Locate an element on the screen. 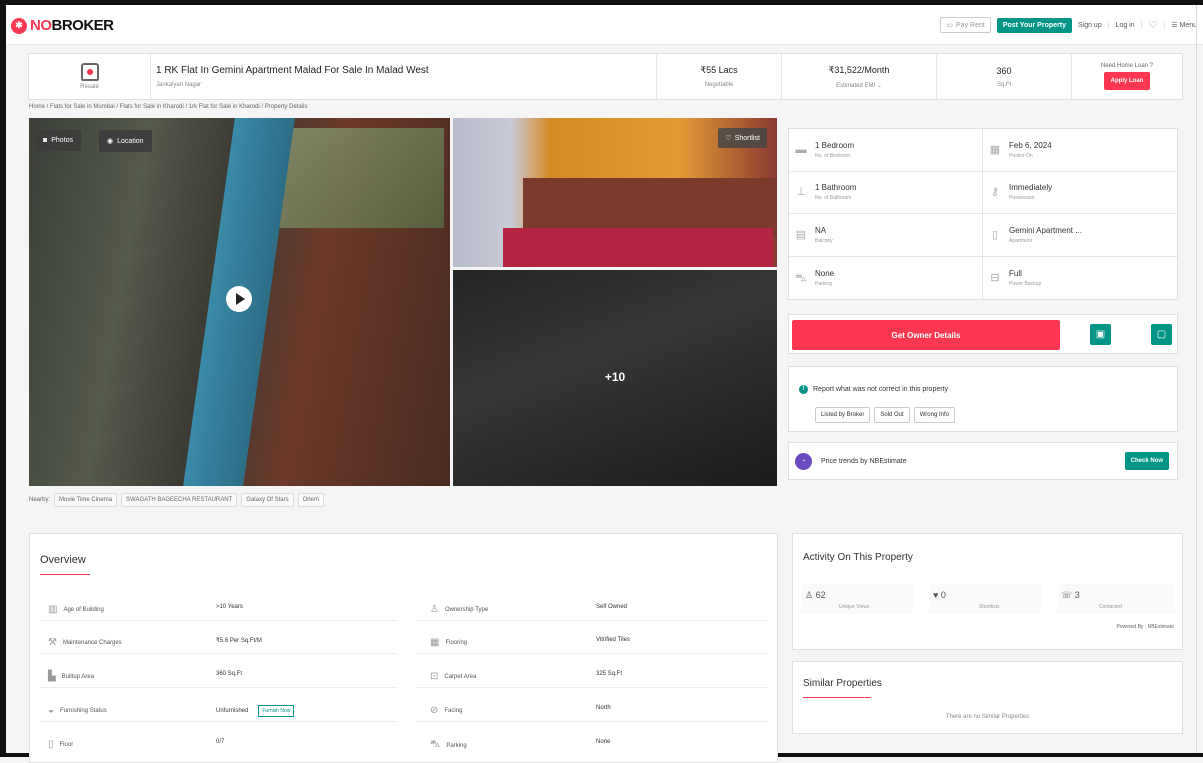 The image size is (1203, 763). contacted-stat: ☏ 3 Contacted is located at coordinates (1116, 599).